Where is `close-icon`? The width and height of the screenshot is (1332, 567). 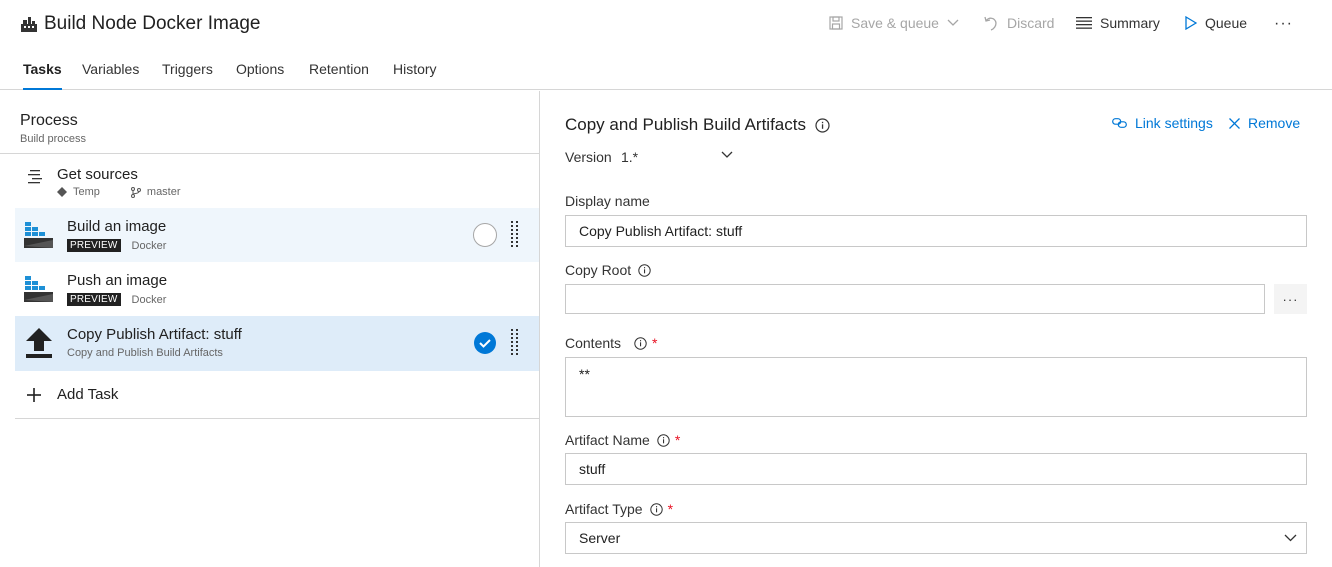
close-icon is located at coordinates (1234, 123).